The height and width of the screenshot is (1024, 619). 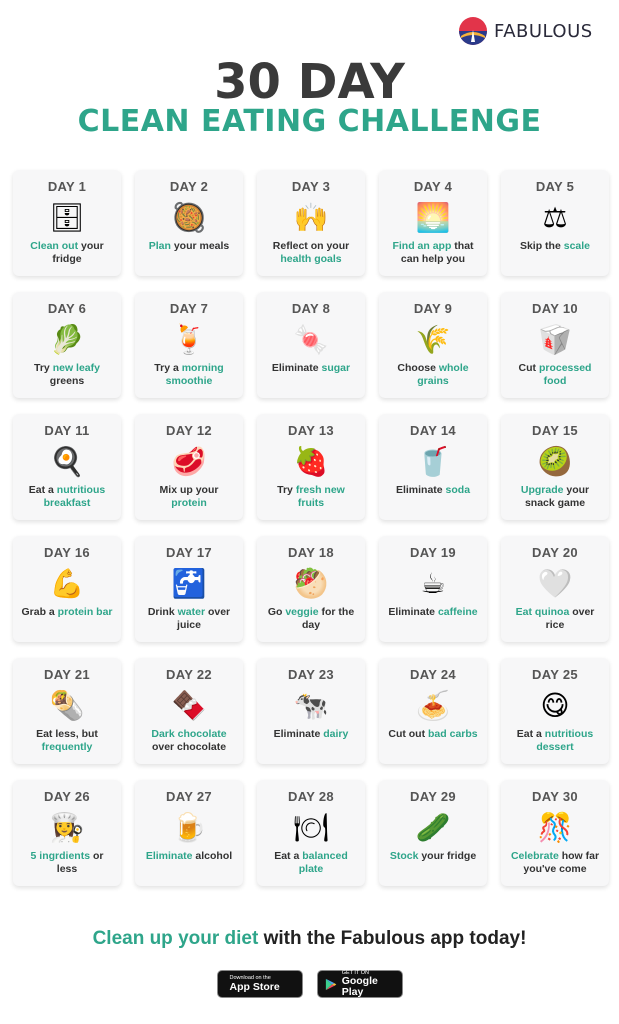 I want to click on day-description: 5 ingrdients or less, so click(x=67, y=862).